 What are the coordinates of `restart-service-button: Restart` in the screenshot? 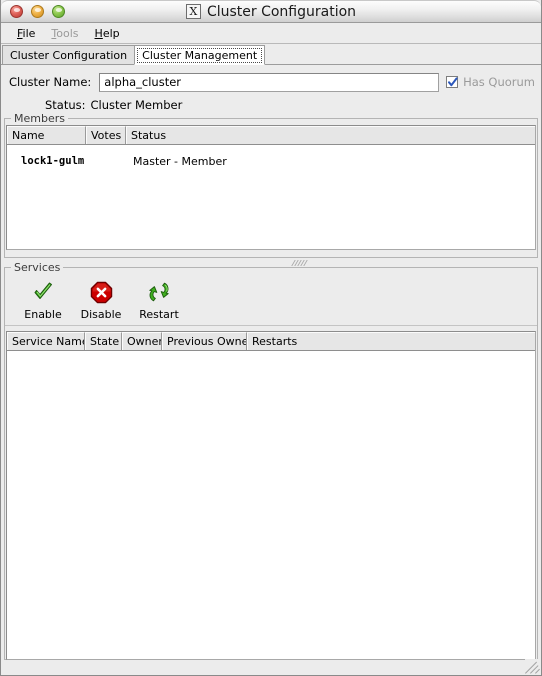 It's located at (159, 300).